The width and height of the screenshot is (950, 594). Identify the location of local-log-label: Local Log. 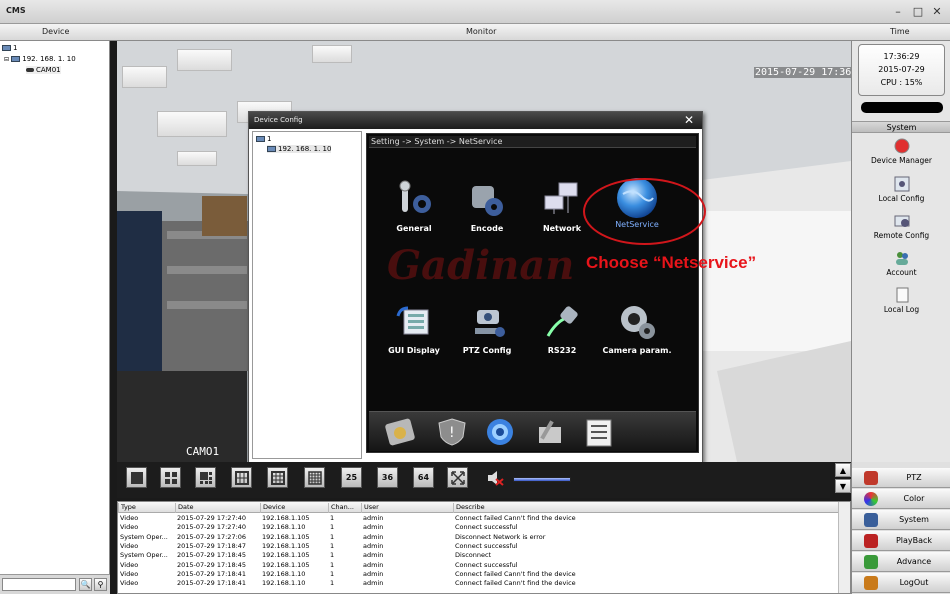
(901, 309).